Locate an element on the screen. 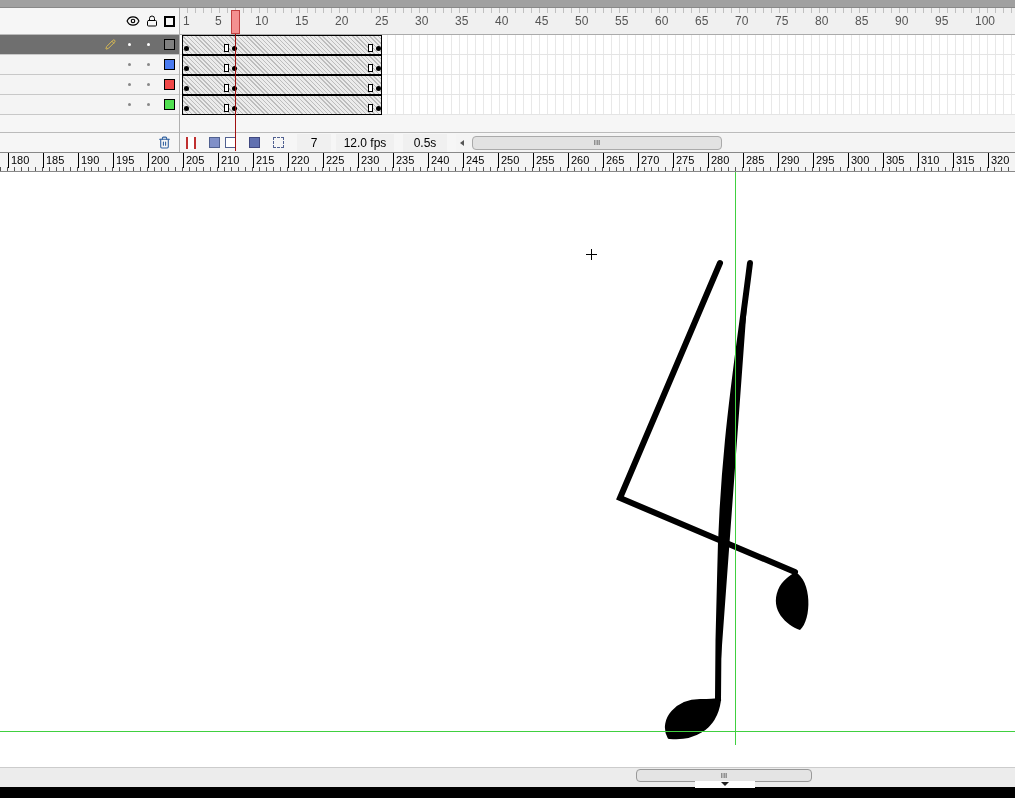 Image resolution: width=1015 pixels, height=798 pixels. ruler-number: 285 is located at coordinates (760, 160).